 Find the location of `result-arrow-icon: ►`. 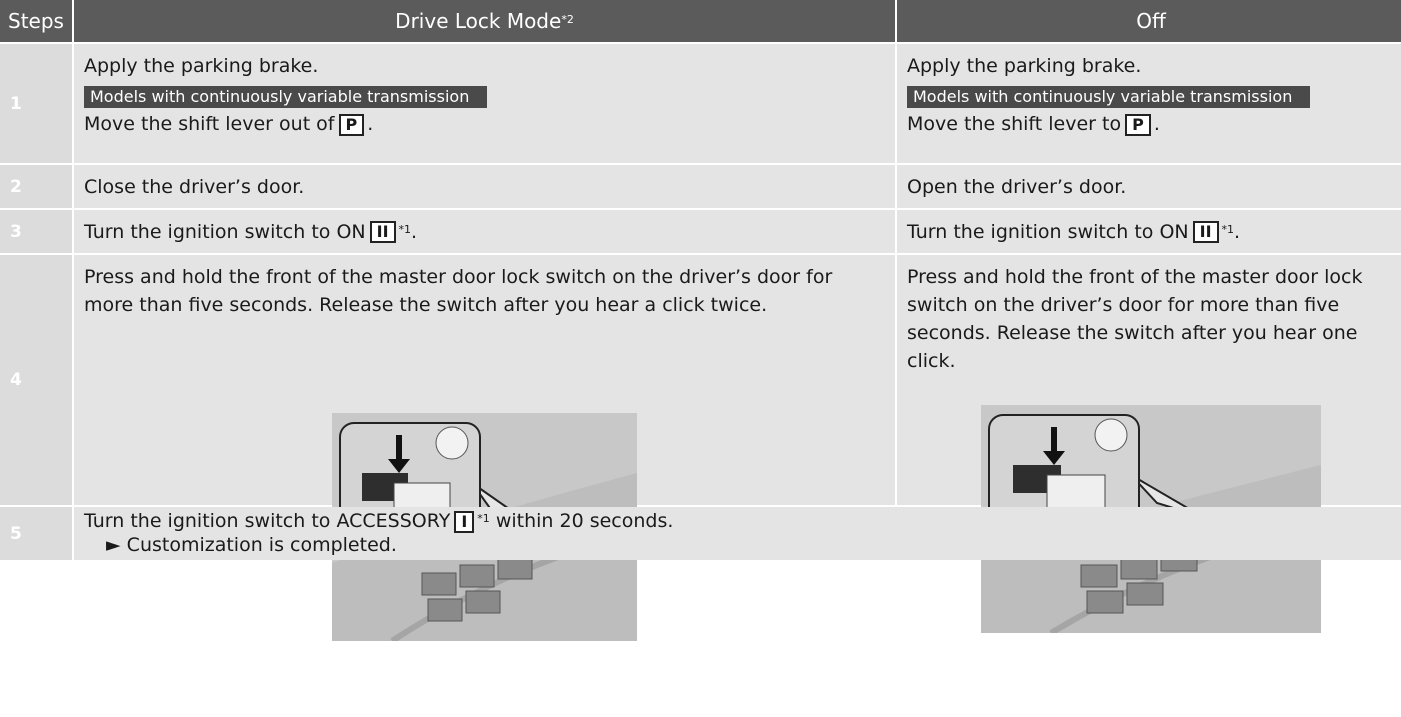

result-arrow-icon: ► is located at coordinates (113, 545).